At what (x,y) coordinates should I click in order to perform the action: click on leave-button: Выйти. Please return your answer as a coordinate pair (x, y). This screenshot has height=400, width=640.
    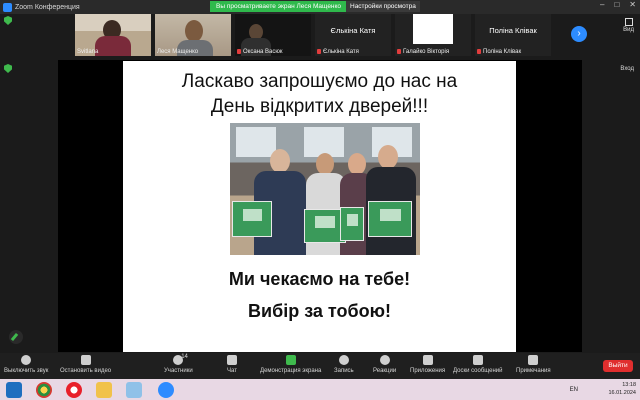
    Looking at the image, I should click on (618, 366).